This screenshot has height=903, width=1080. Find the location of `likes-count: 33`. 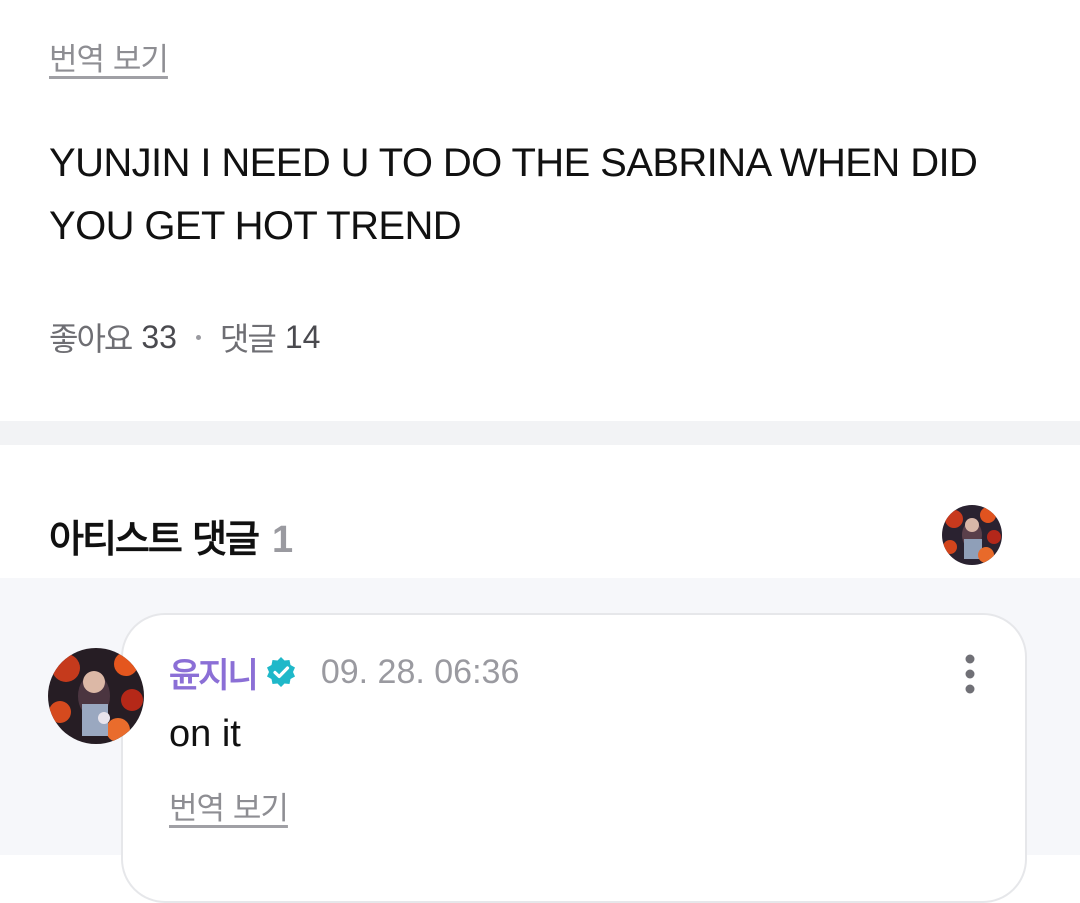

likes-count: 33 is located at coordinates (159, 336).